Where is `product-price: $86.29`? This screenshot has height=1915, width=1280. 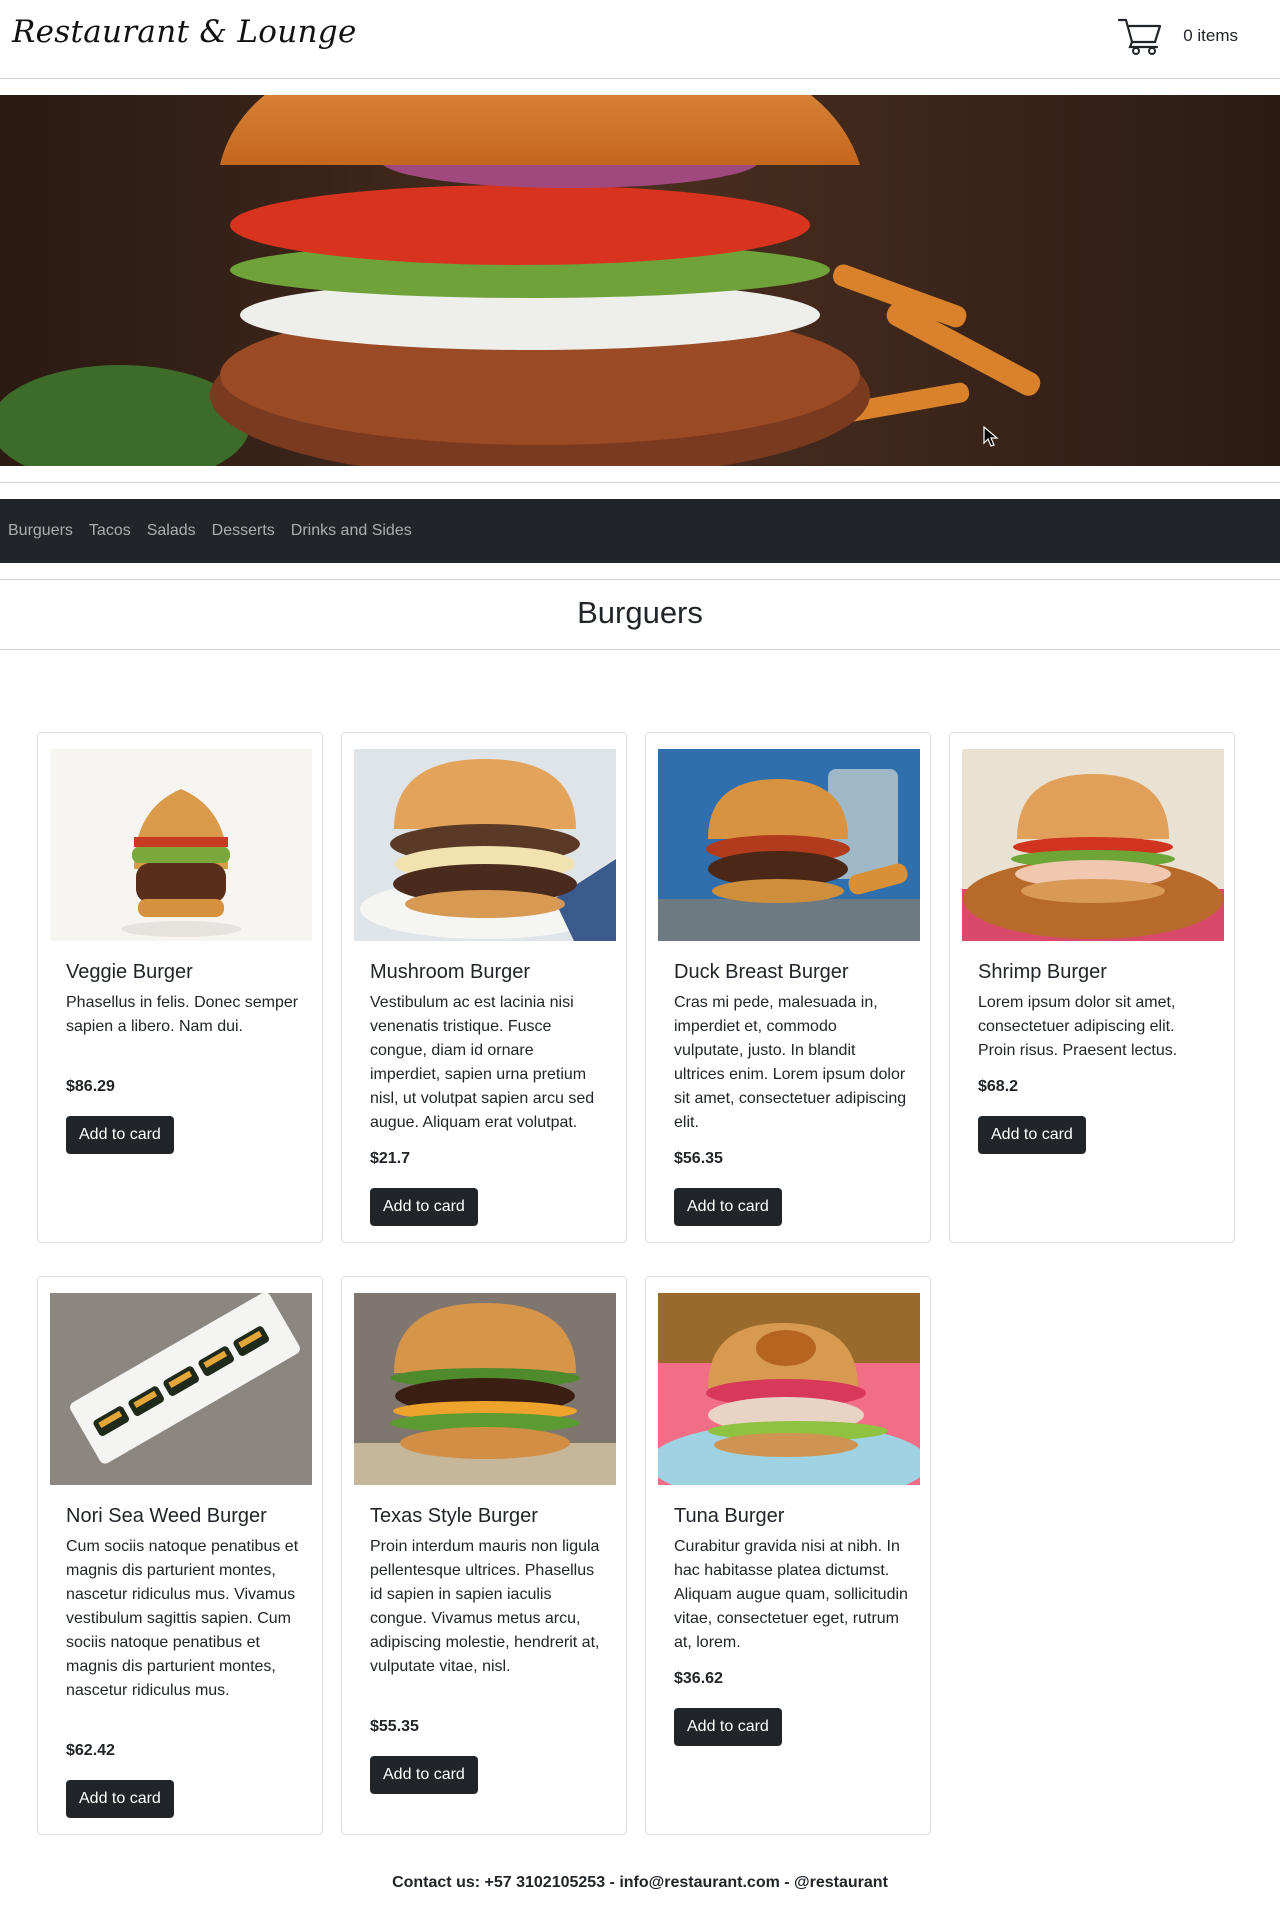 product-price: $86.29 is located at coordinates (90, 1086).